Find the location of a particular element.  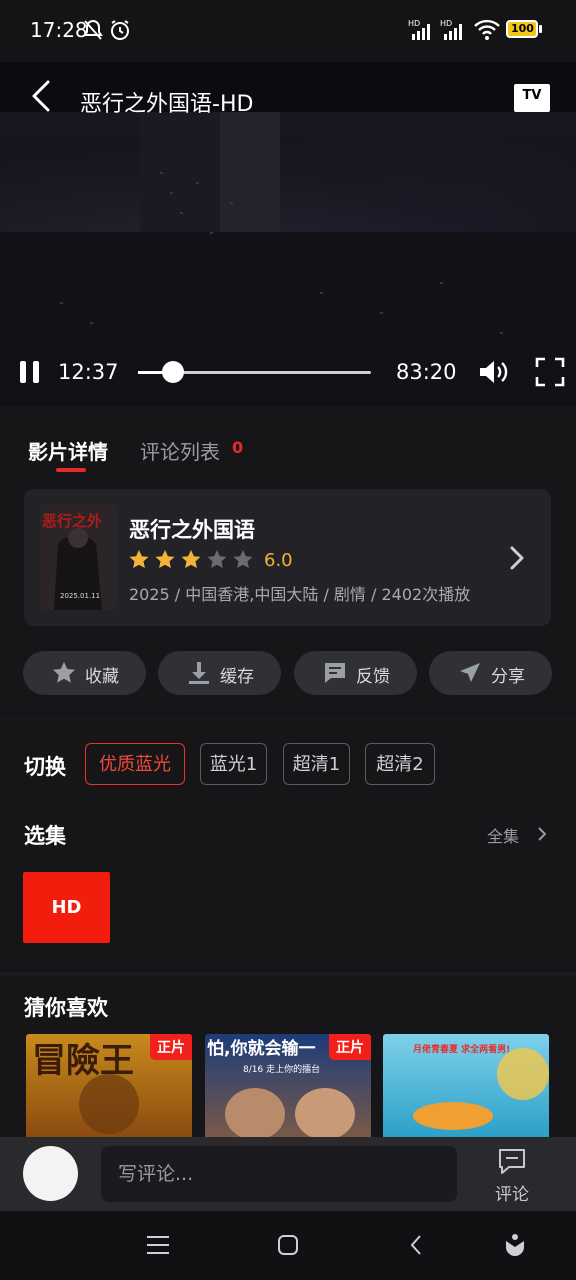

rating-stars is located at coordinates (193, 562).